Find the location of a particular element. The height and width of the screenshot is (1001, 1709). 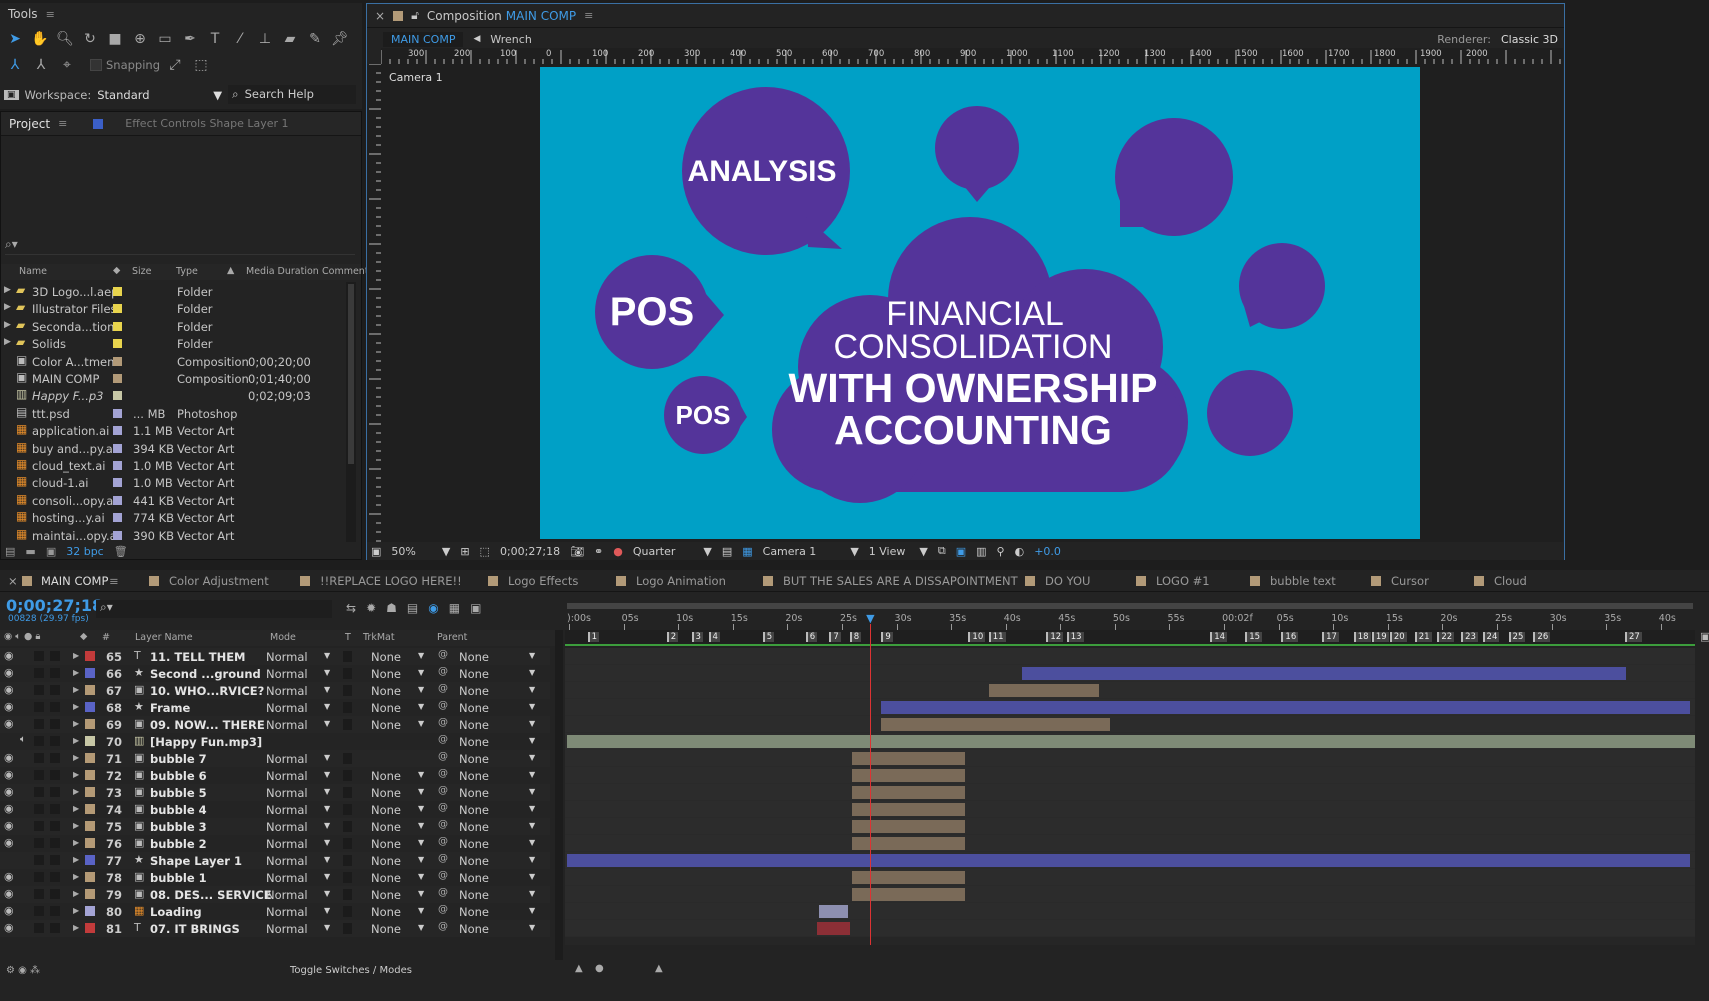

toggle-mask-icon: ▦ is located at coordinates (747, 551).